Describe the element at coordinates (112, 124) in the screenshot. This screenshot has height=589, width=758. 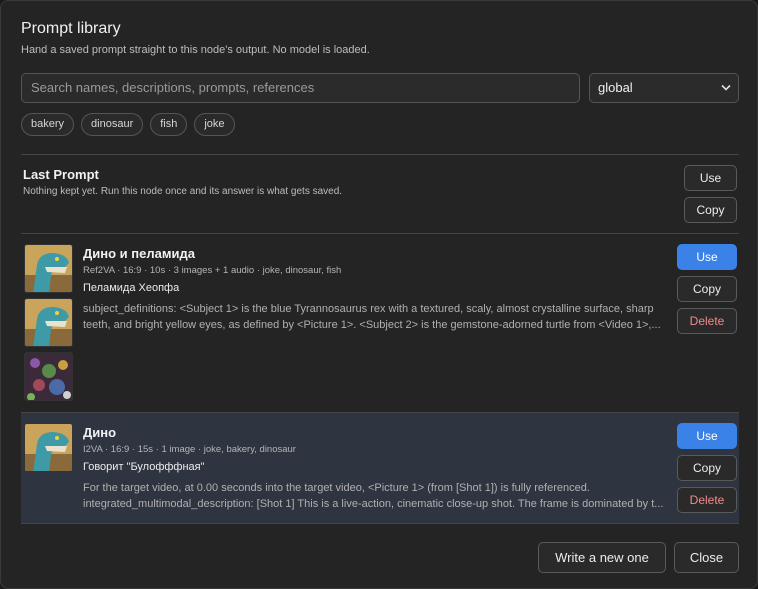
I see `tag-chip: dinosaur` at that location.